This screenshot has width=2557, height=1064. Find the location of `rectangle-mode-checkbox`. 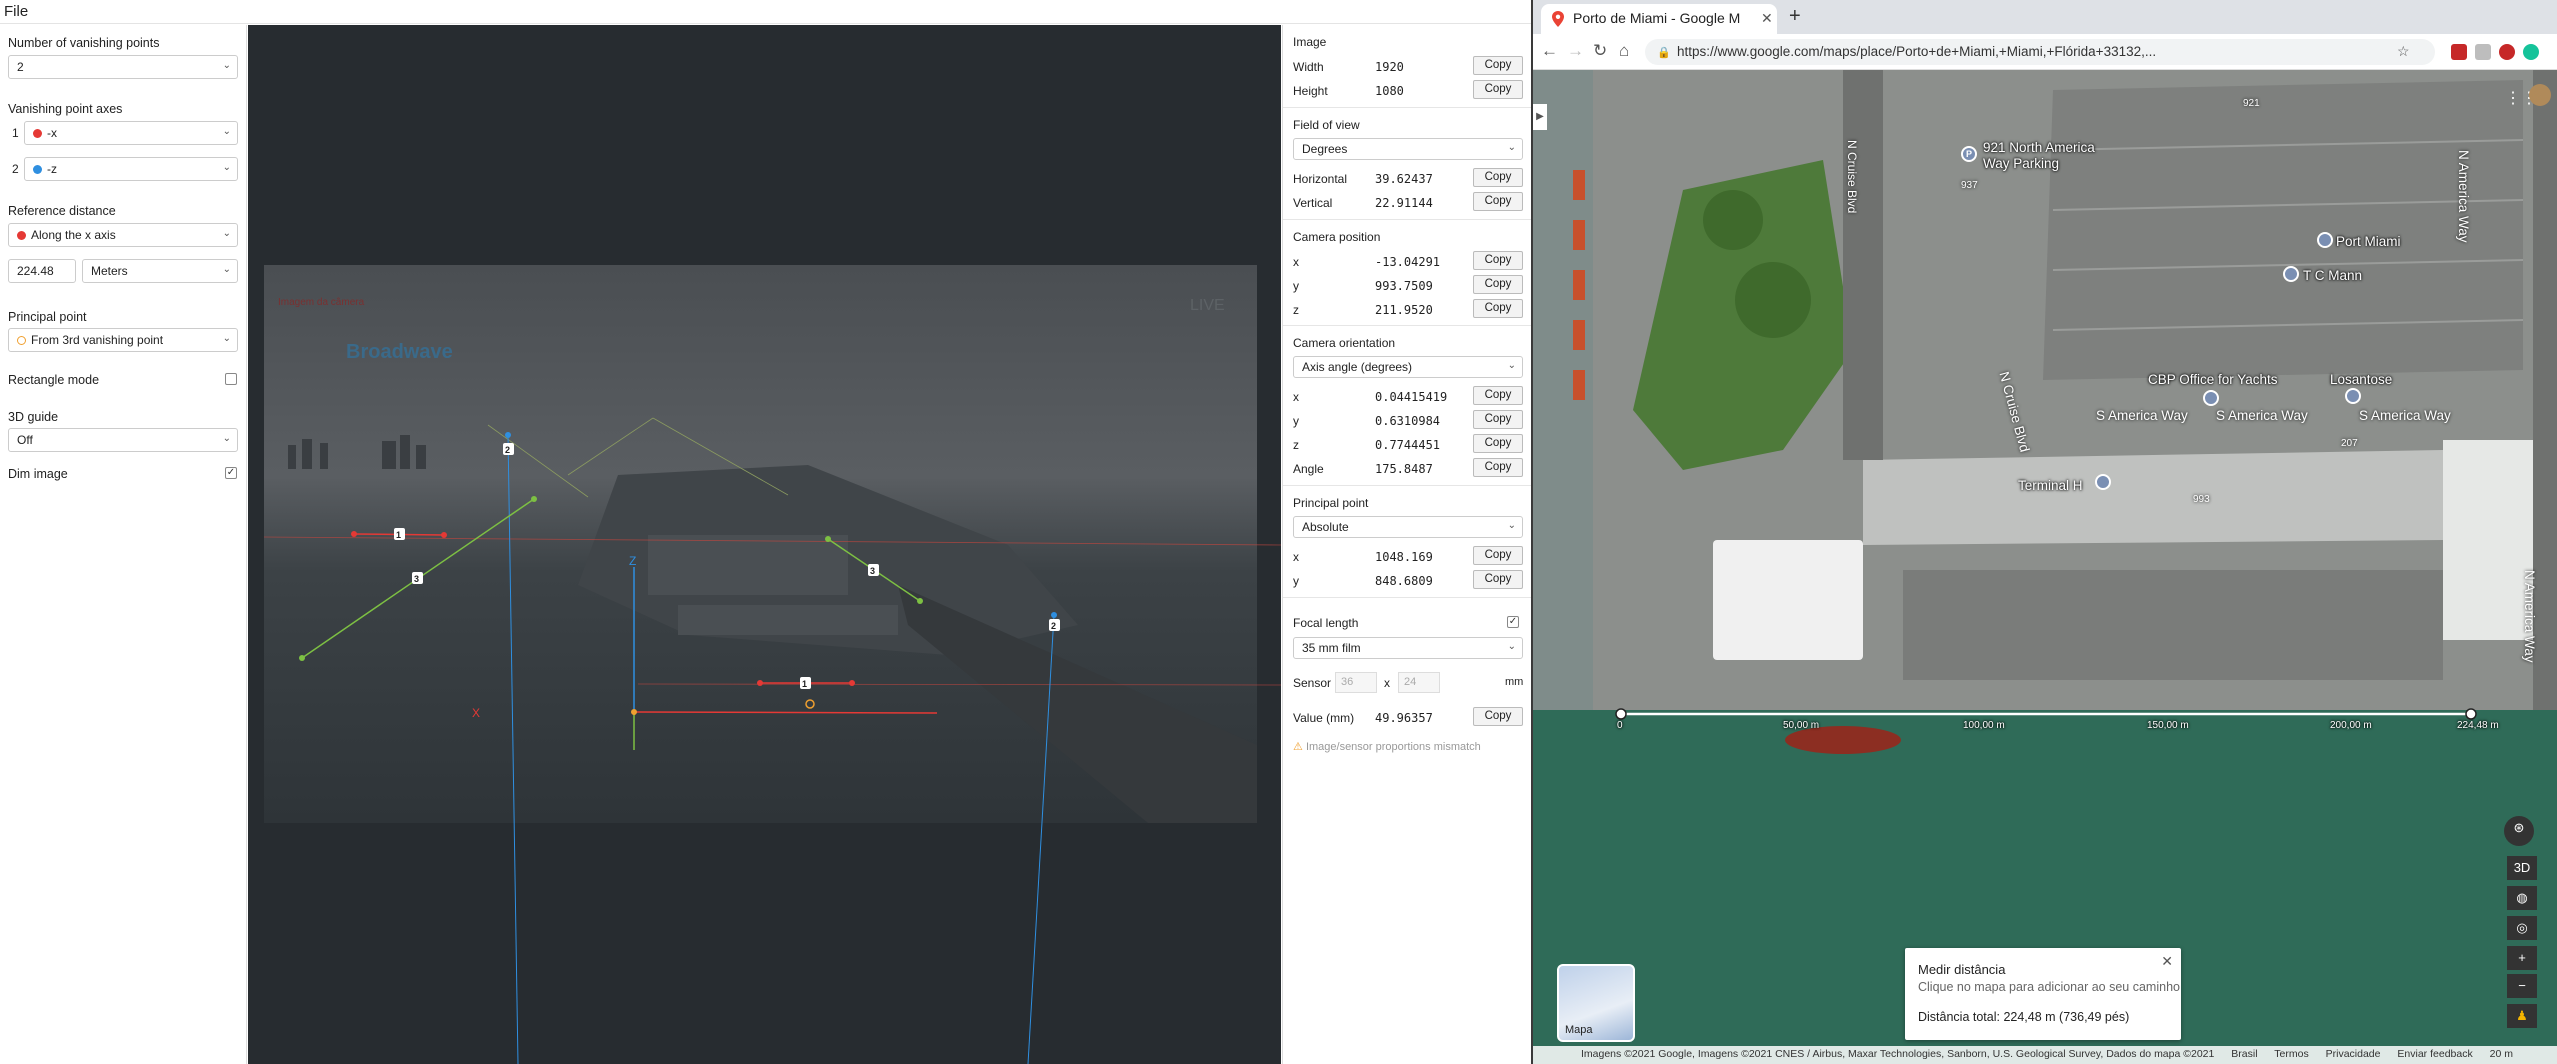

rectangle-mode-checkbox is located at coordinates (231, 379).